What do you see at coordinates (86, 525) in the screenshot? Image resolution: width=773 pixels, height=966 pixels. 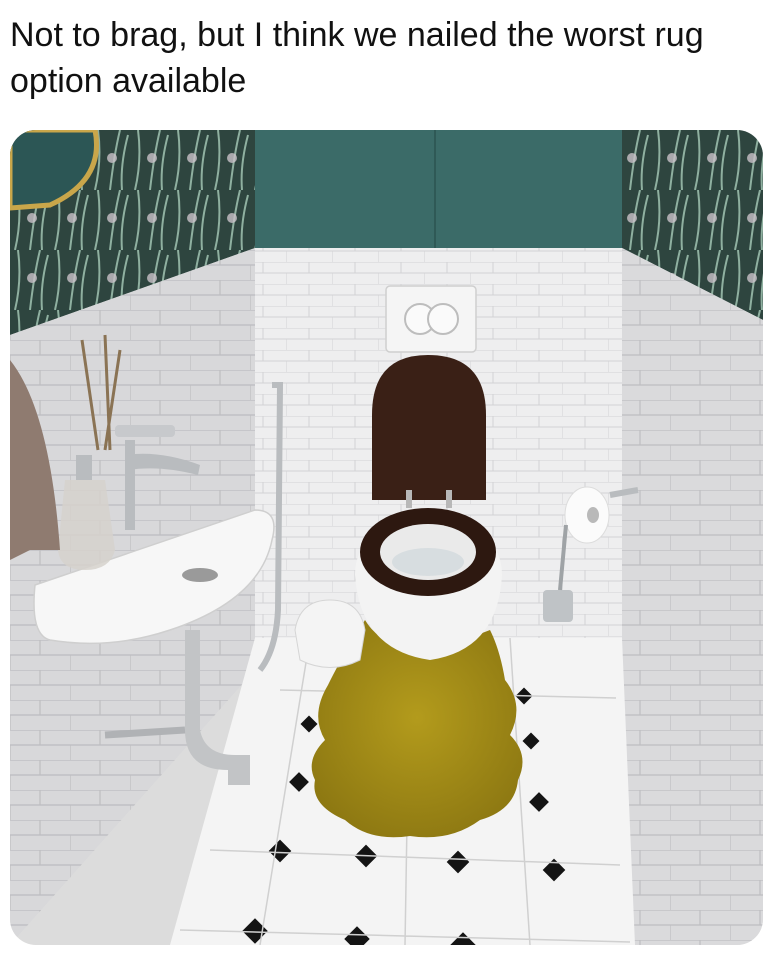 I see `soap-dispenser` at bounding box center [86, 525].